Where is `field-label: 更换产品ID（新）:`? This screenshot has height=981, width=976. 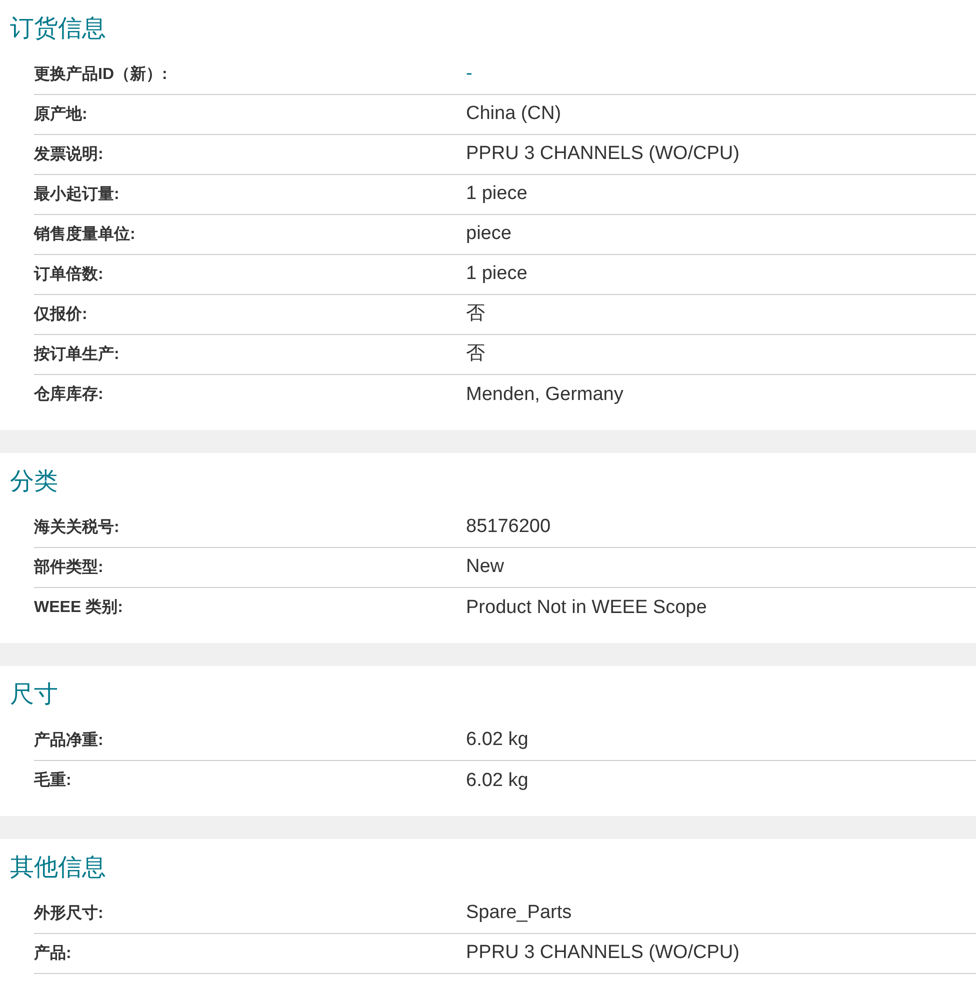
field-label: 更换产品ID（新）: is located at coordinates (101, 74).